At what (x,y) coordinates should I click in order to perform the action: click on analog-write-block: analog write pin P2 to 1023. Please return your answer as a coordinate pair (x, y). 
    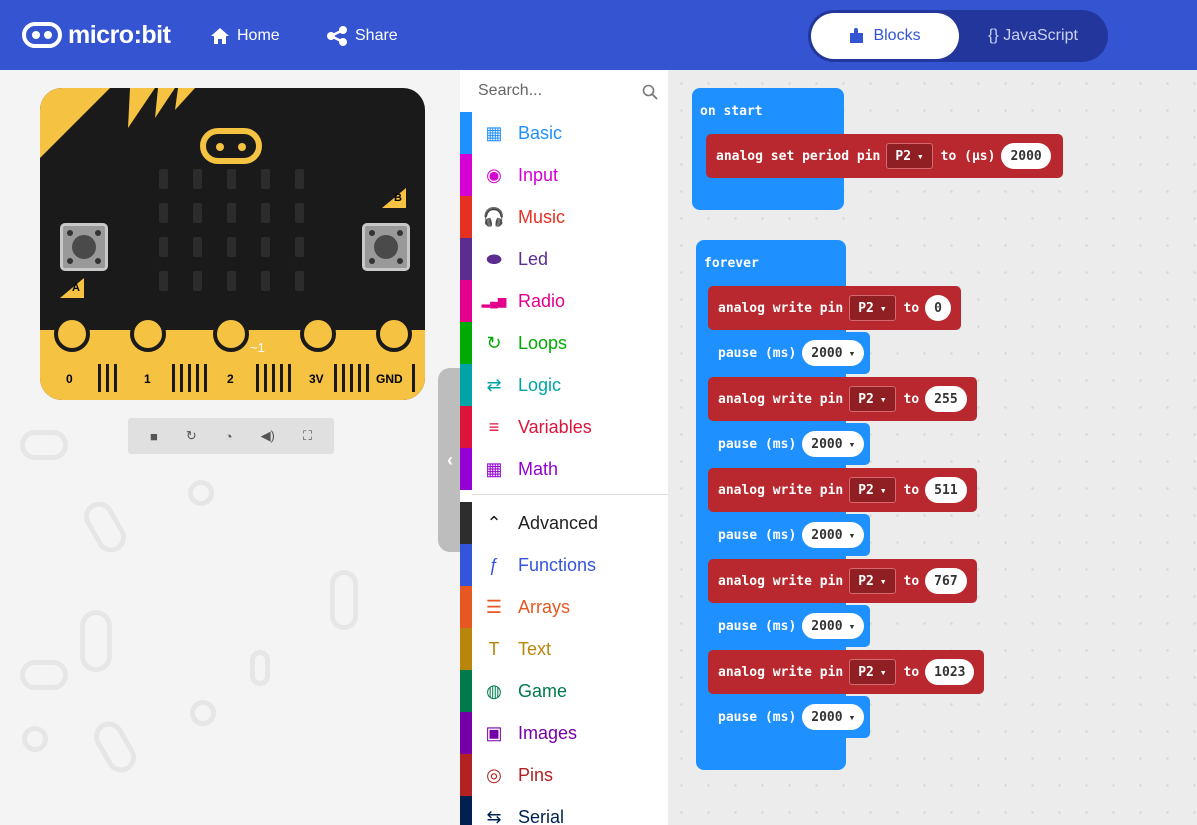
    Looking at the image, I should click on (846, 672).